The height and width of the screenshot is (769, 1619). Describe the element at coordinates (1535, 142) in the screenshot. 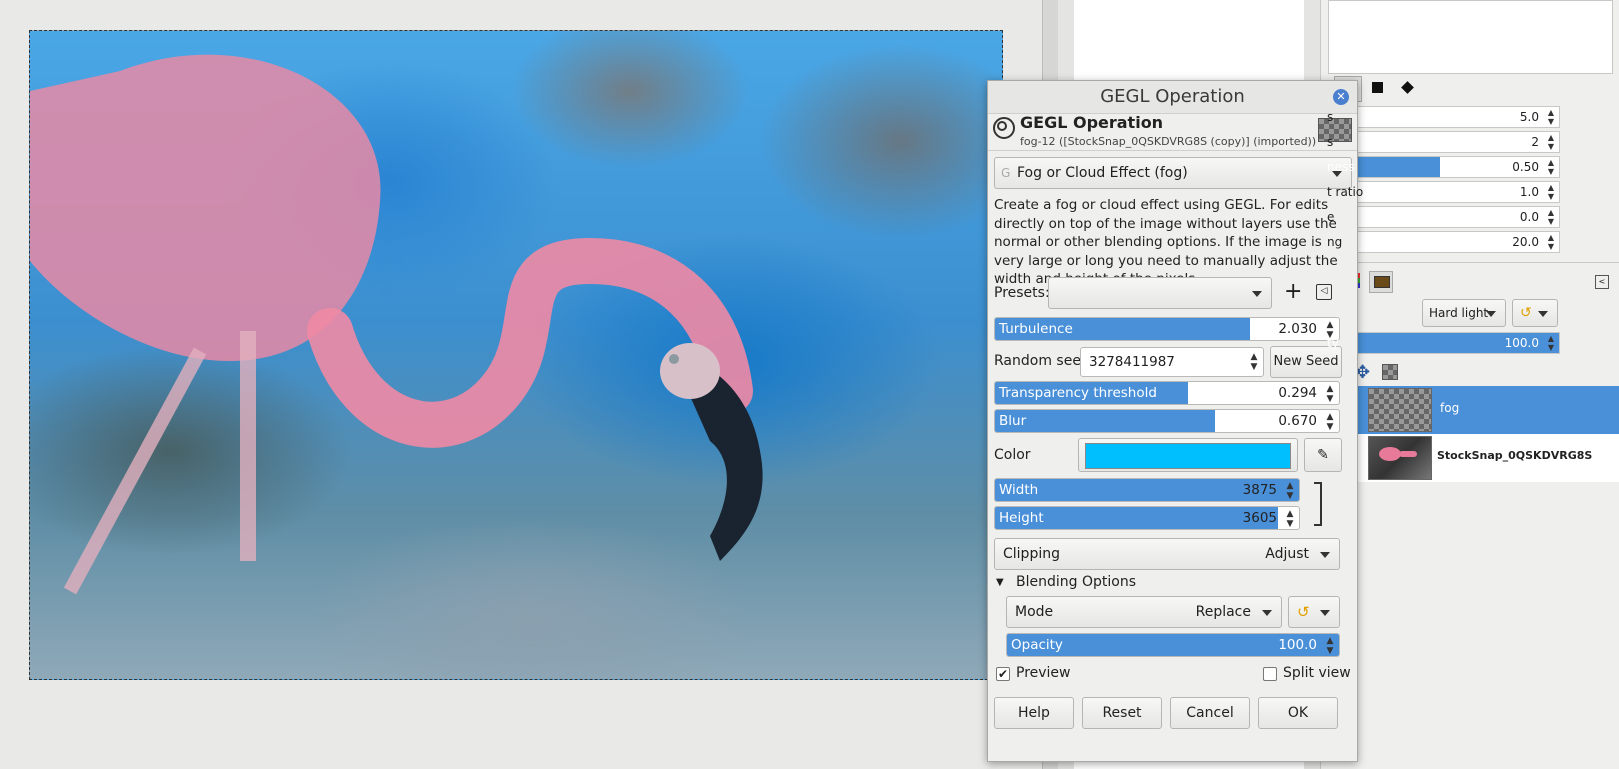

I see `brush-option-value: 2` at that location.